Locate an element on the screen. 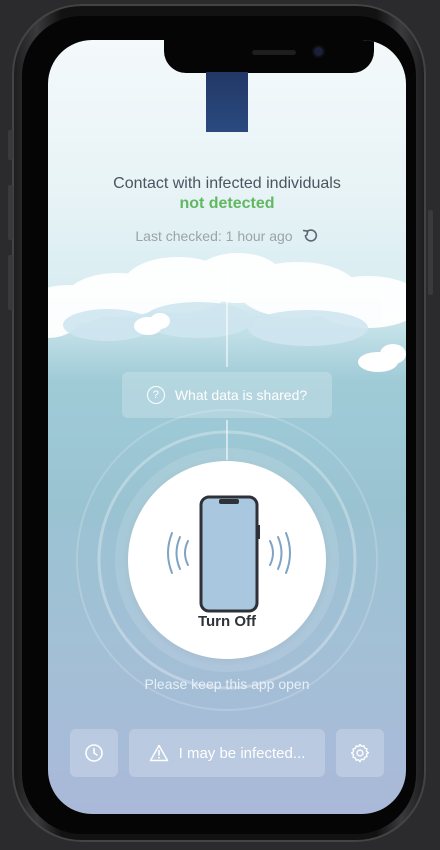 The height and width of the screenshot is (850, 440). volume-down-button is located at coordinates (10, 282).